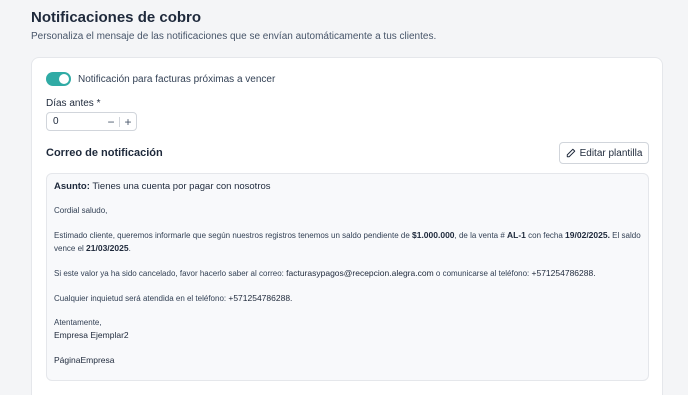 The height and width of the screenshot is (395, 688). What do you see at coordinates (72, 186) in the screenshot?
I see `subject-label: Asunto:` at bounding box center [72, 186].